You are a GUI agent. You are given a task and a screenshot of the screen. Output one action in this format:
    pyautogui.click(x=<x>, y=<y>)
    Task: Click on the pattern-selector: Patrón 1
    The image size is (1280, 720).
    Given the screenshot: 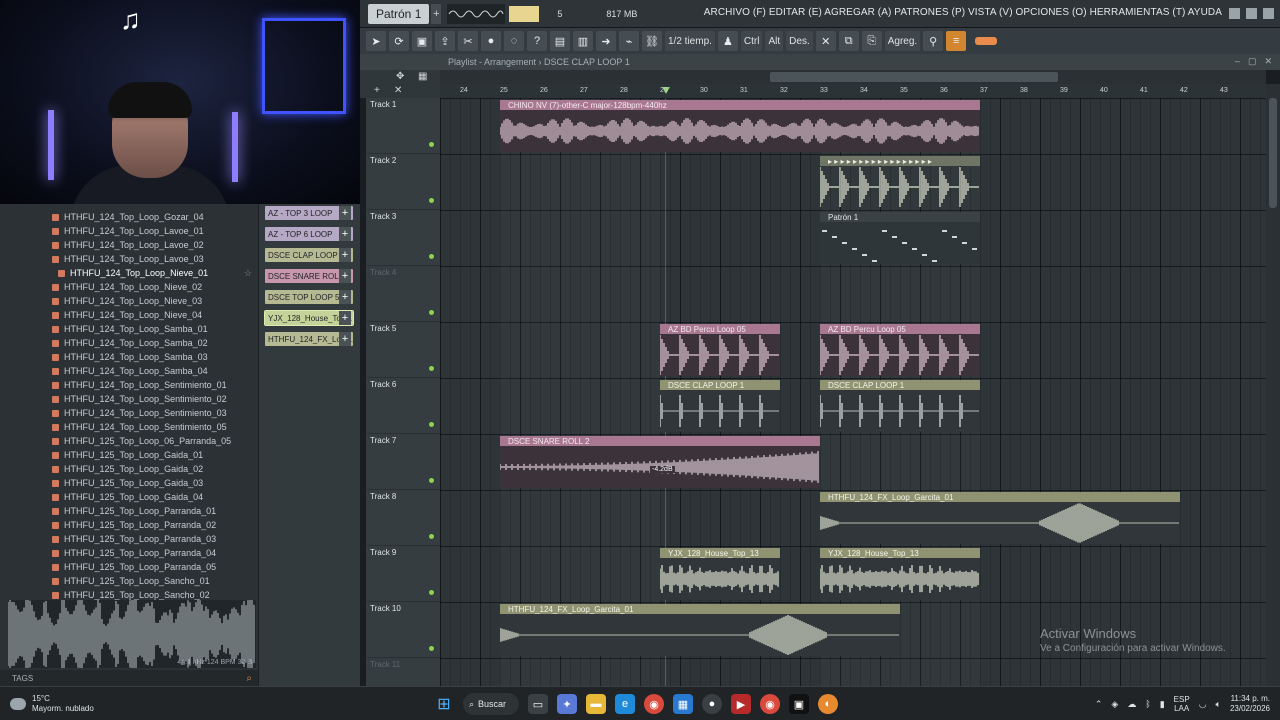 What is the action you would take?
    pyautogui.click(x=399, y=13)
    